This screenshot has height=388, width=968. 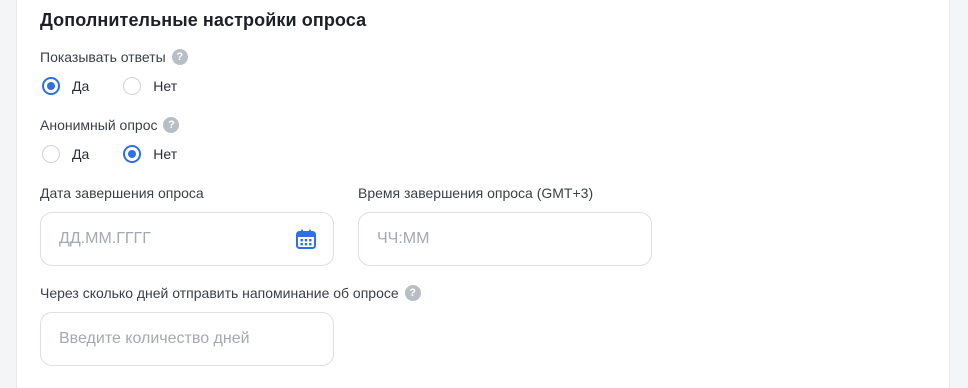 I want to click on anonymous-label-text: Анонимный опрос, so click(x=99, y=125).